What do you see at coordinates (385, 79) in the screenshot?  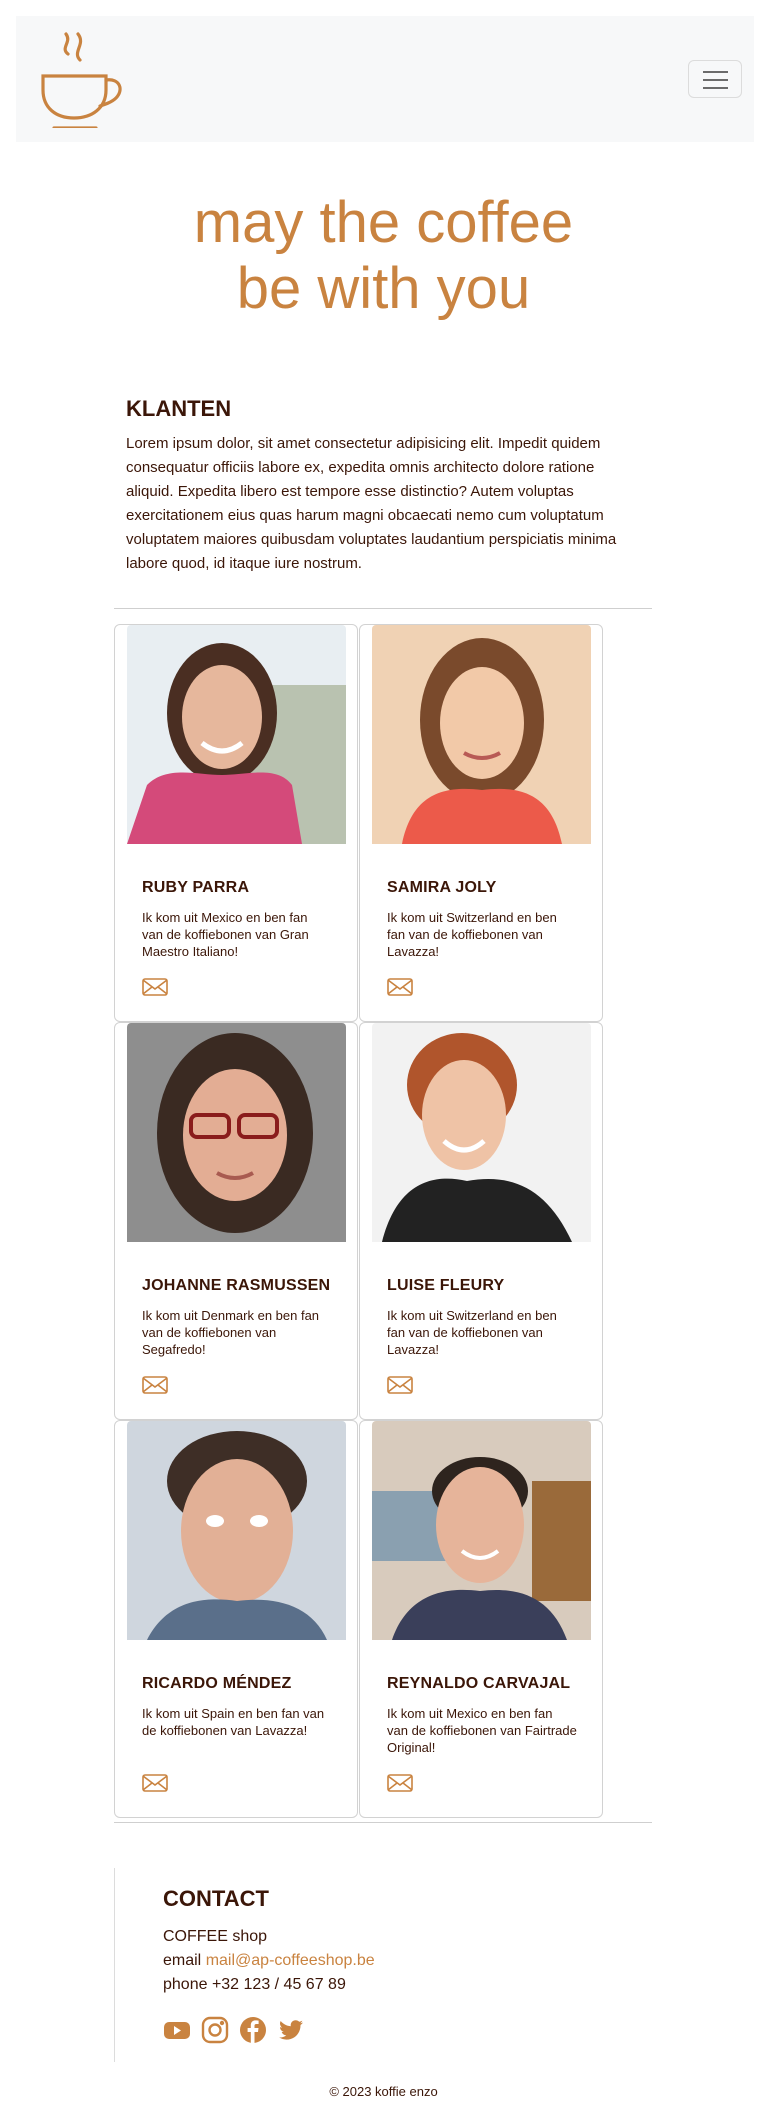 I see `navbar` at bounding box center [385, 79].